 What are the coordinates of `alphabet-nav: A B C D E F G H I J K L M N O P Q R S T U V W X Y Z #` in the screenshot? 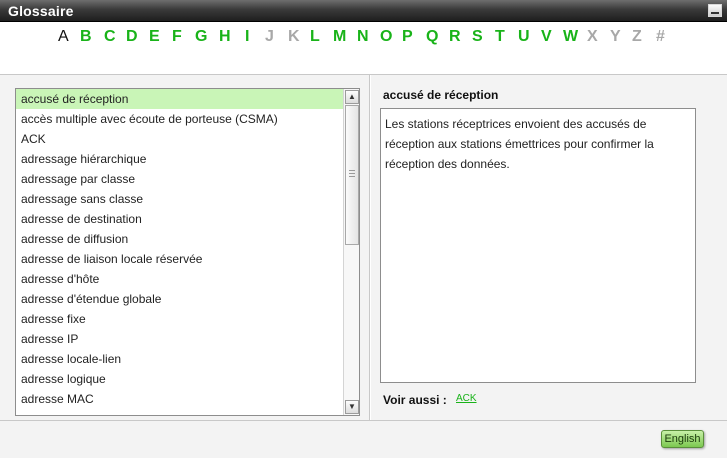 It's located at (363, 39).